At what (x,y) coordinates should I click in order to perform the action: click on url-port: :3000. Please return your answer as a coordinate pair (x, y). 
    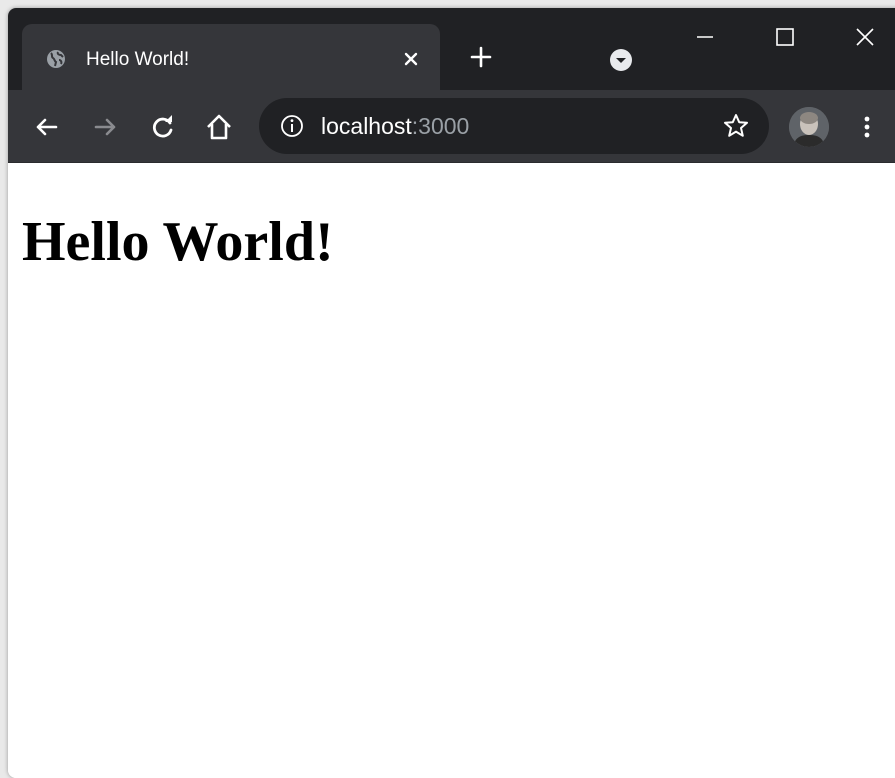
    Looking at the image, I should click on (440, 126).